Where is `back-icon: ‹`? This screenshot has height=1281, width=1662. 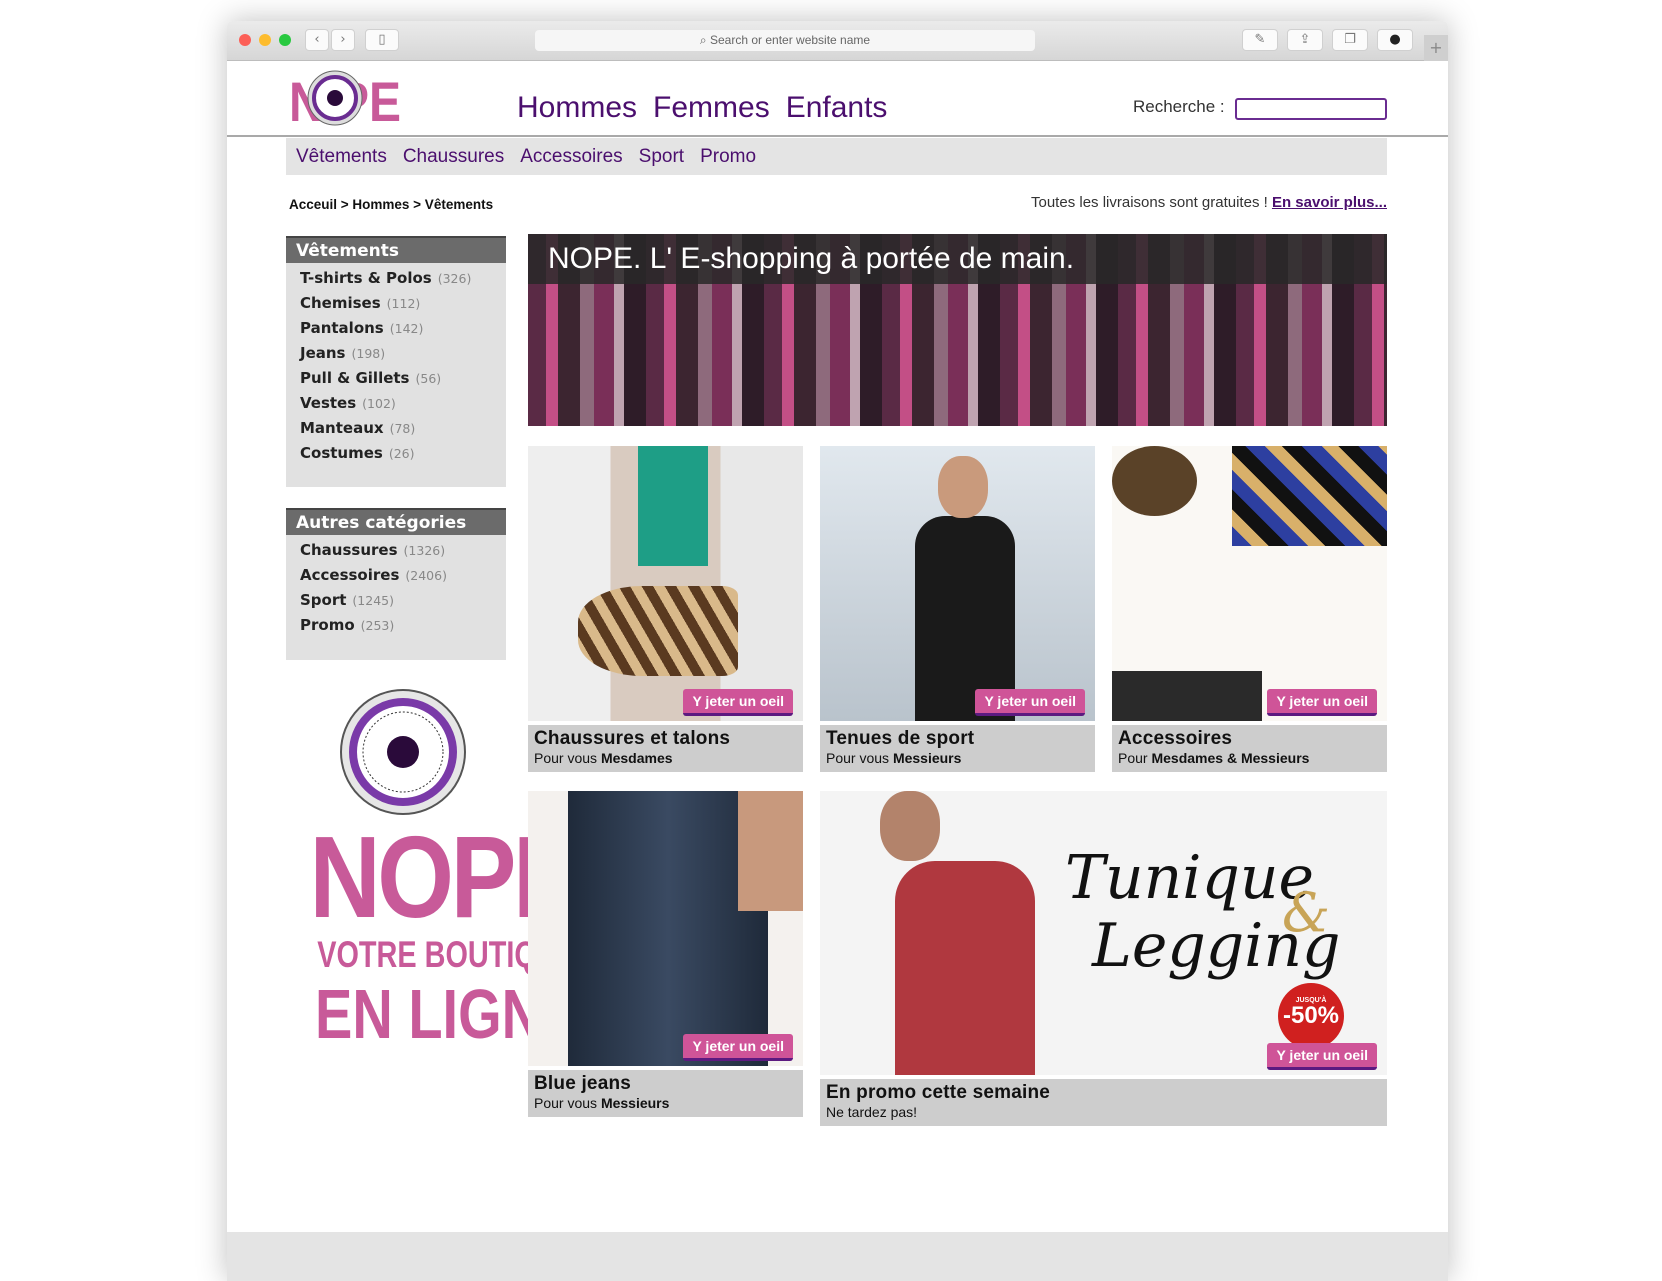
back-icon: ‹ is located at coordinates (317, 40).